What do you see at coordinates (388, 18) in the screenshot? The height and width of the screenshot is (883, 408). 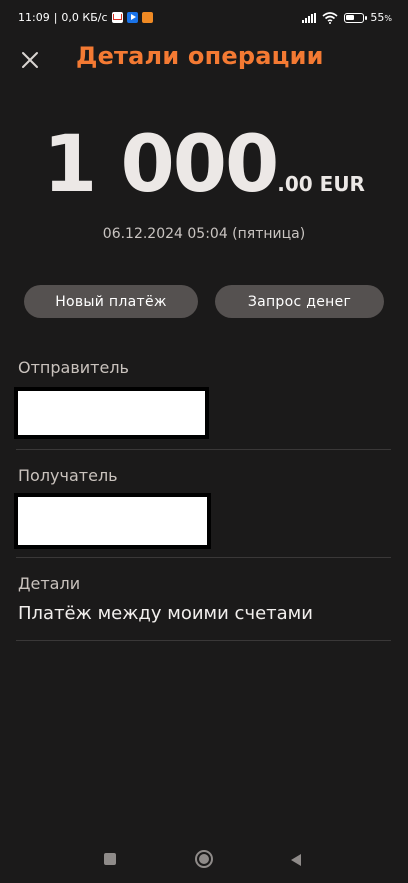 I see `battery-unit: %` at bounding box center [388, 18].